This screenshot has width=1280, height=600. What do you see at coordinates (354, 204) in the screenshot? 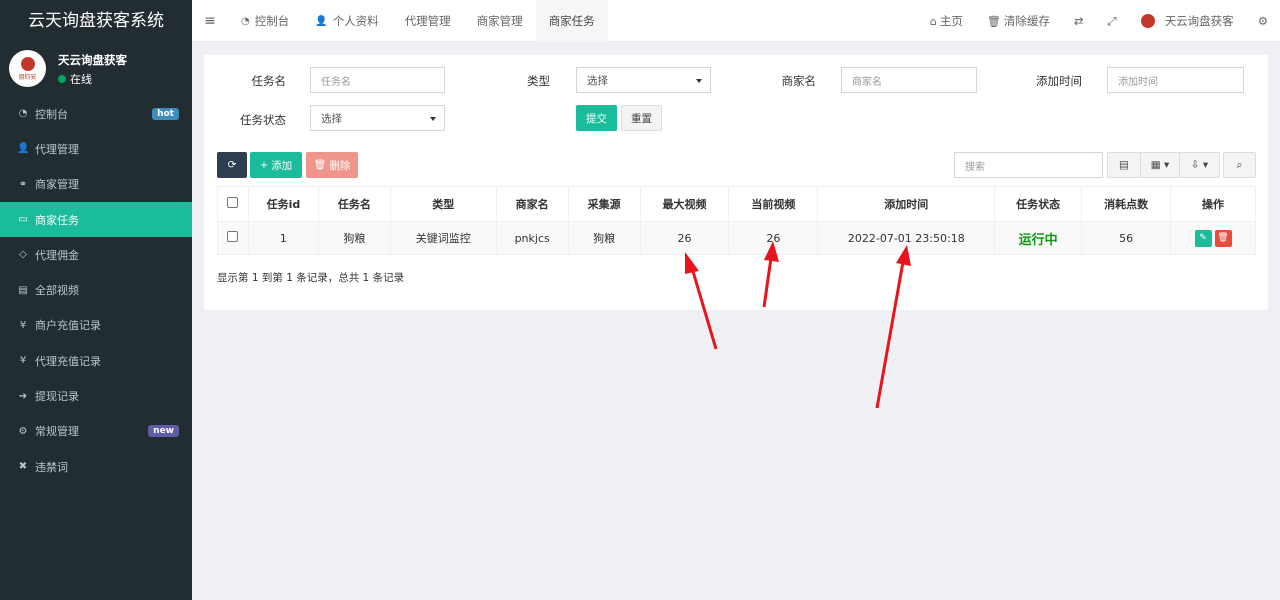
I see `column-header: 任务名` at bounding box center [354, 204].